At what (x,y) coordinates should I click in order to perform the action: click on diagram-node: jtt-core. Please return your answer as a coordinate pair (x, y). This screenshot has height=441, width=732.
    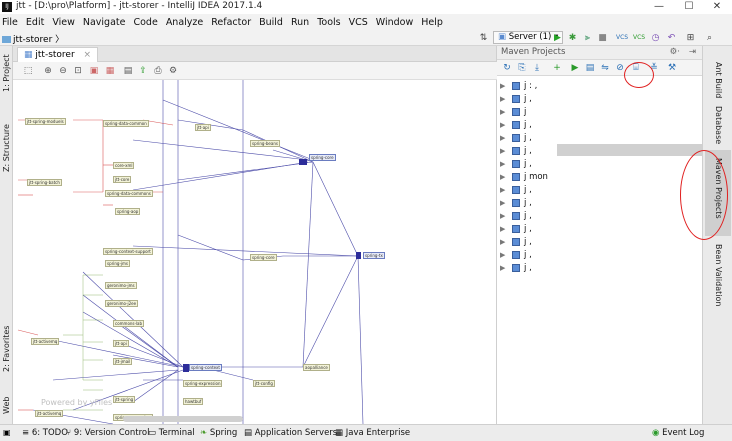
    Looking at the image, I should click on (122, 179).